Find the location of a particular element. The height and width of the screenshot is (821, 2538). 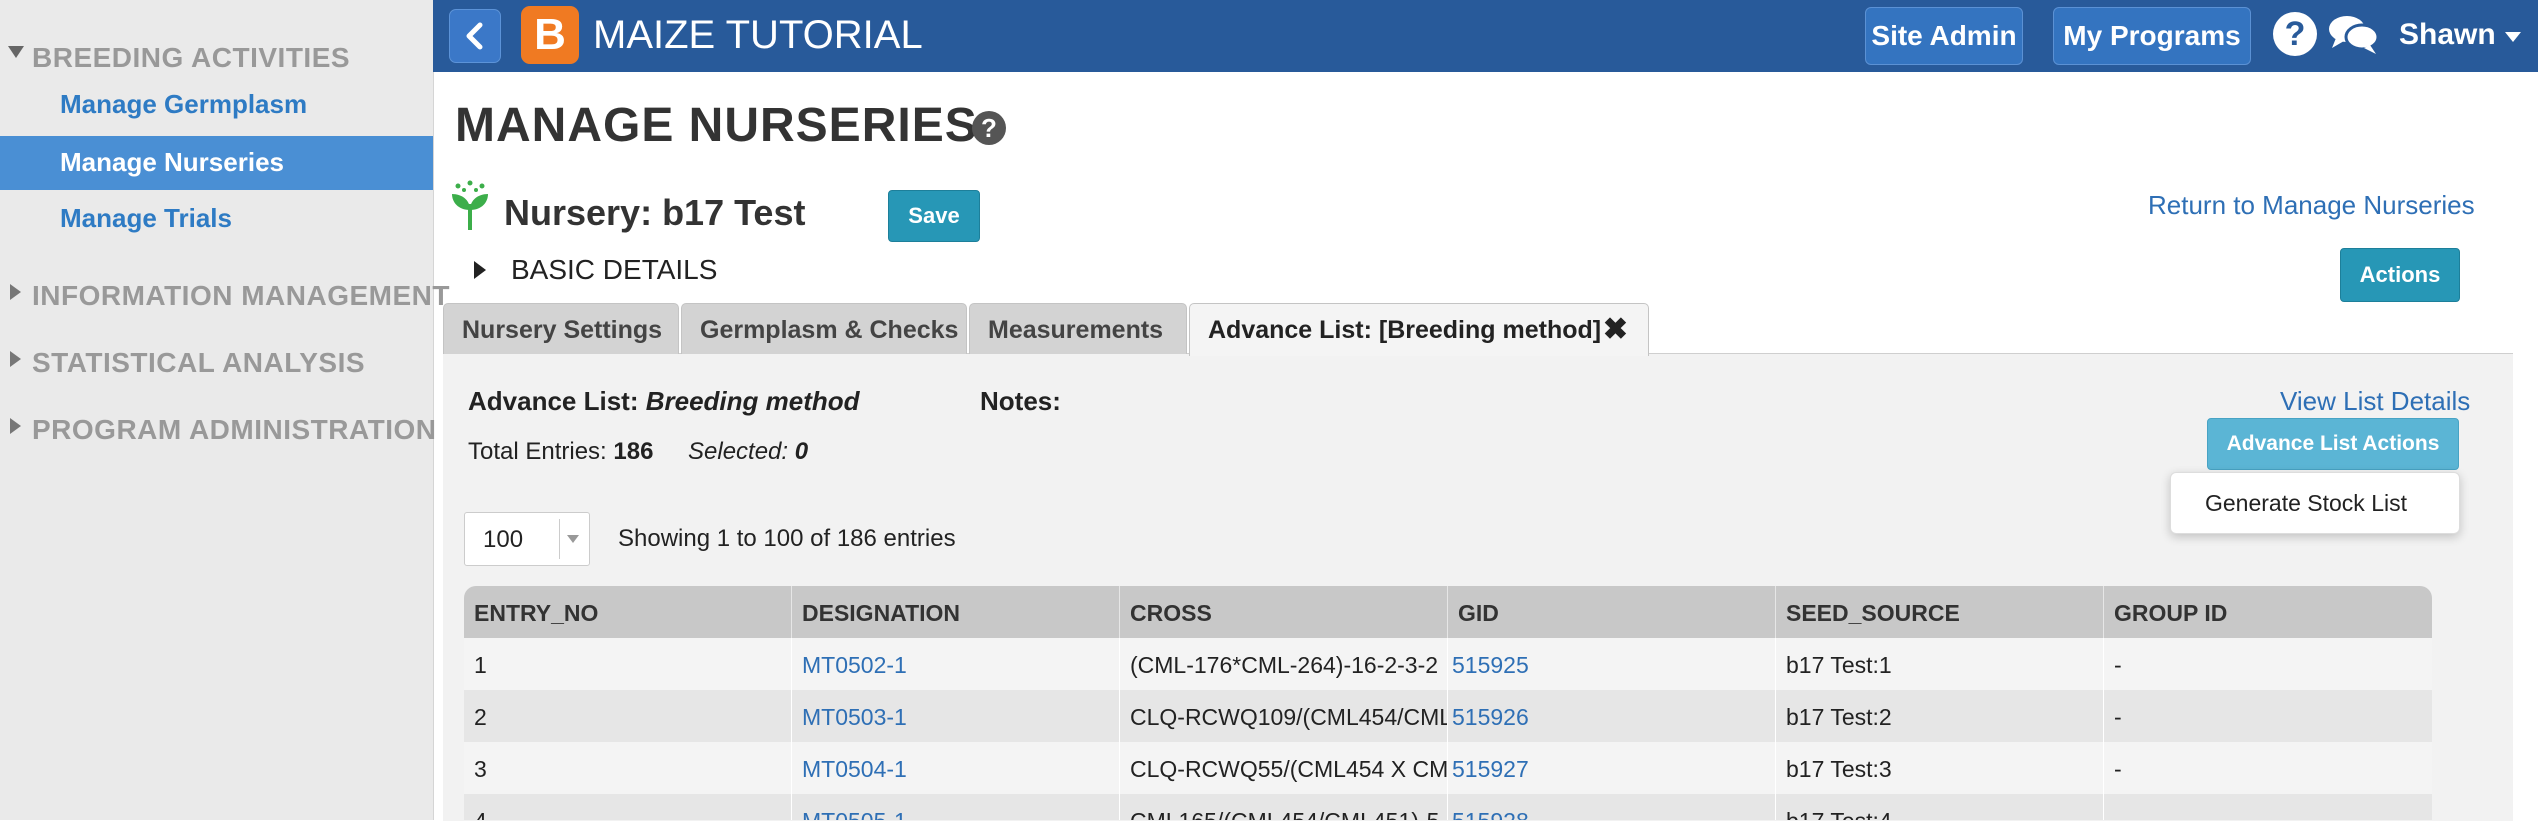

chat-icon is located at coordinates (2354, 34).